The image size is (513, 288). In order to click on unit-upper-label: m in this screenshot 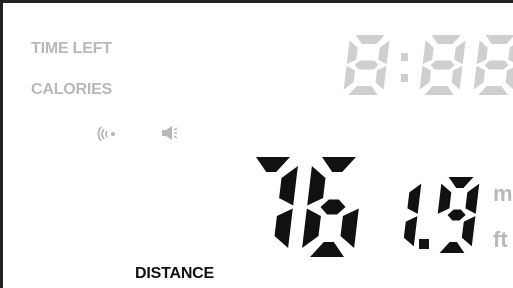, I will do `click(503, 193)`.